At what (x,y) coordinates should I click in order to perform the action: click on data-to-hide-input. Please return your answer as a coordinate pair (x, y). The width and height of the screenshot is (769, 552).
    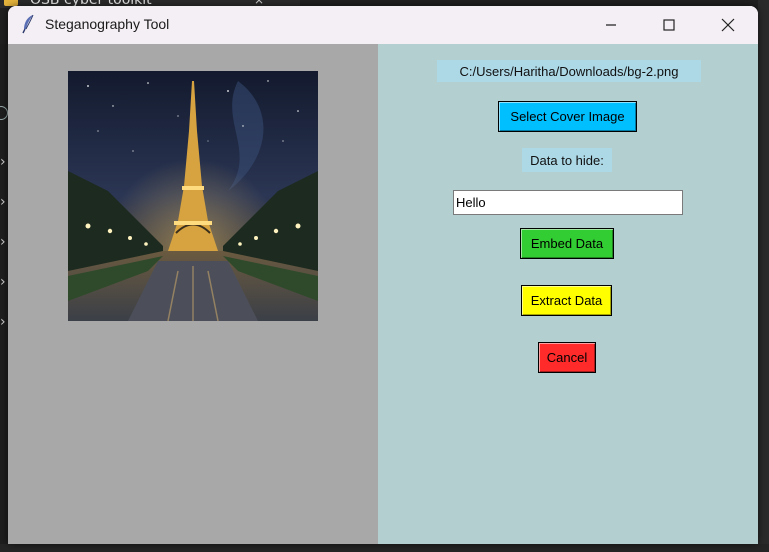
    Looking at the image, I should click on (568, 202).